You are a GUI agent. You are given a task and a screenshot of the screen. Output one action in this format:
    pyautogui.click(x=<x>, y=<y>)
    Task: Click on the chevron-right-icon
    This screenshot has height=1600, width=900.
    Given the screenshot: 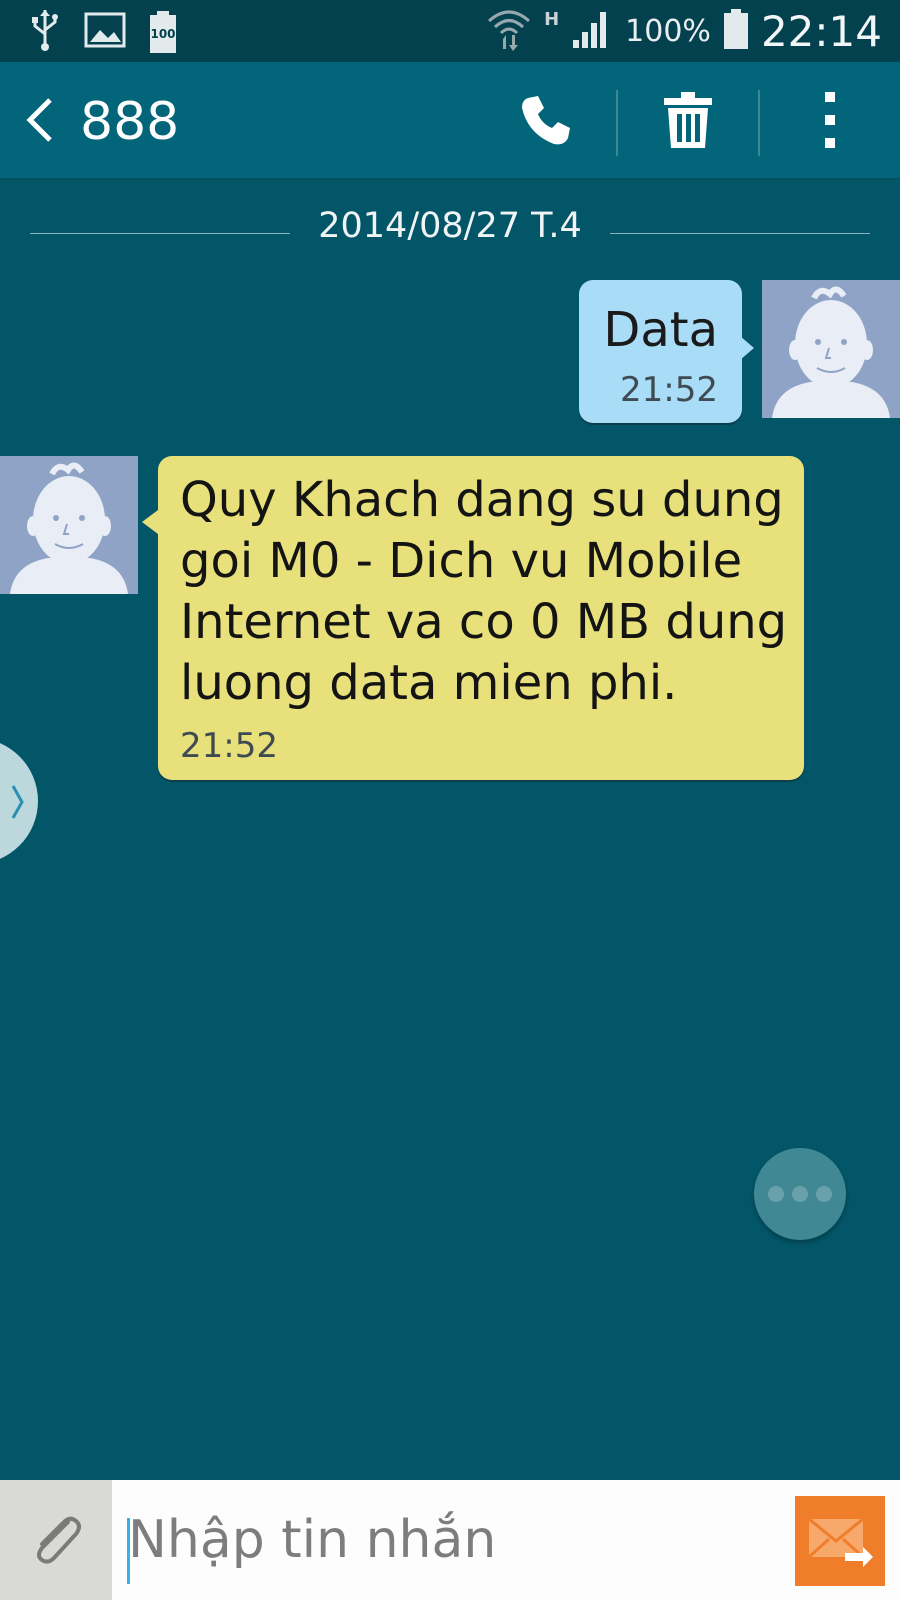 What is the action you would take?
    pyautogui.click(x=17, y=802)
    